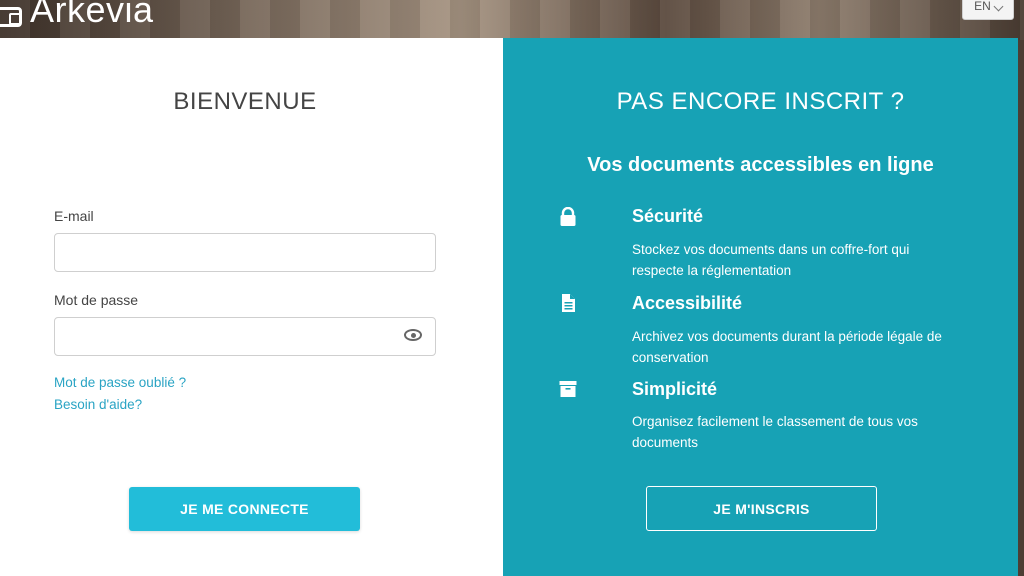  What do you see at coordinates (568, 389) in the screenshot?
I see `archive-icon` at bounding box center [568, 389].